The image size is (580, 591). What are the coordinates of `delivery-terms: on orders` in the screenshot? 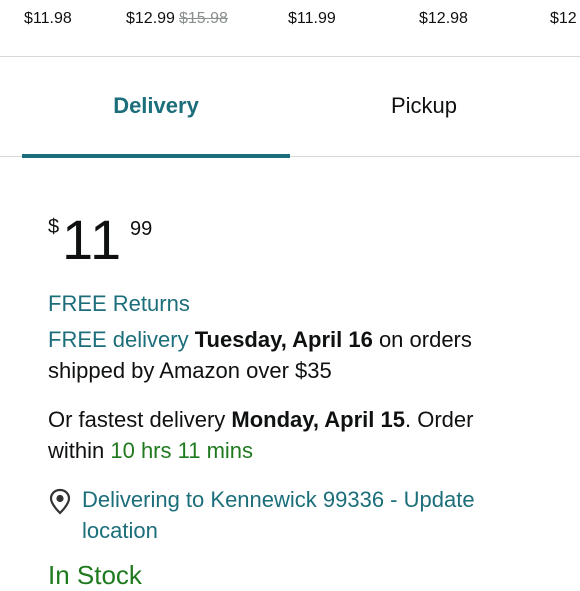 It's located at (422, 339).